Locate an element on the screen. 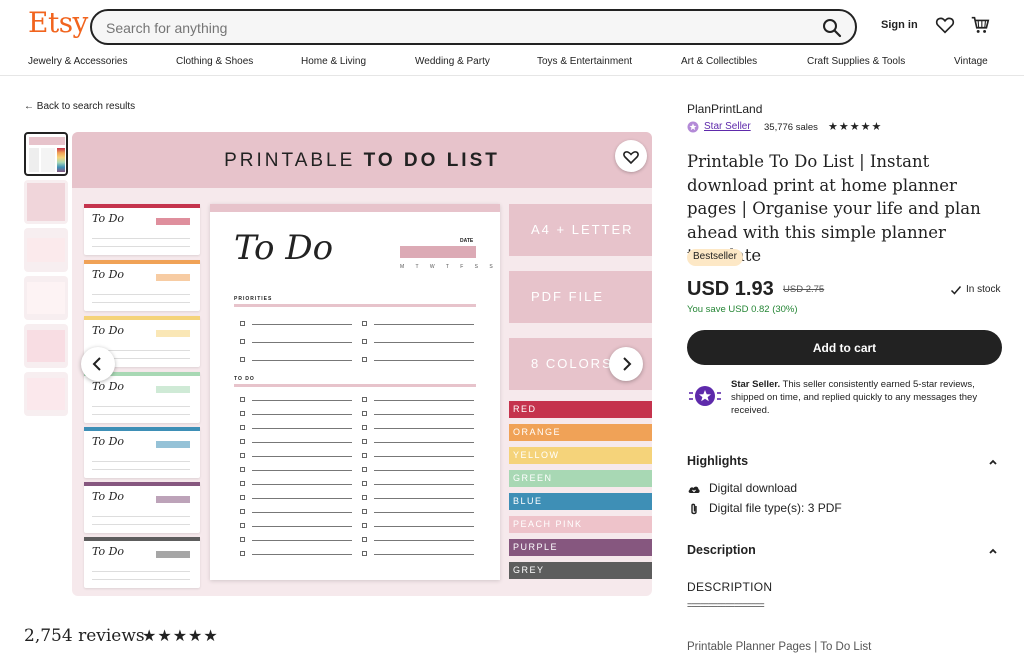  banner-title: PRINTABLE TO DO LIST is located at coordinates (362, 160).